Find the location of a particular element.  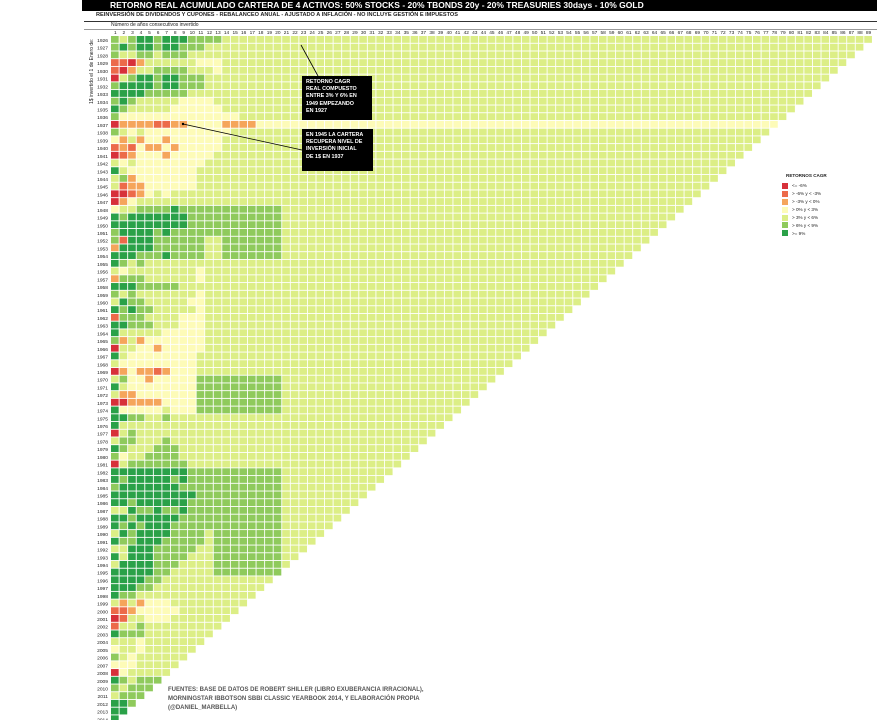

x-tick-label: 32 is located at coordinates (381, 33).